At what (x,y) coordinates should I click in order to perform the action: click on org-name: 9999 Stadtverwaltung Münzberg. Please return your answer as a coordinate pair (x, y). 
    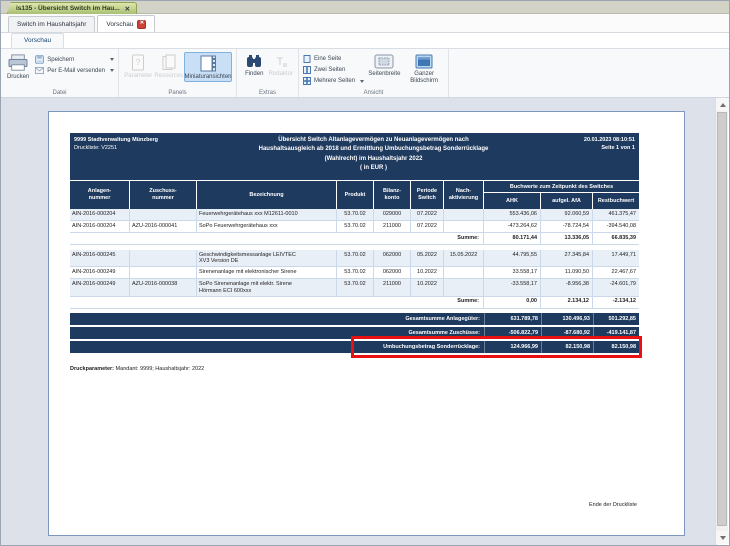
    Looking at the image, I should click on (116, 140).